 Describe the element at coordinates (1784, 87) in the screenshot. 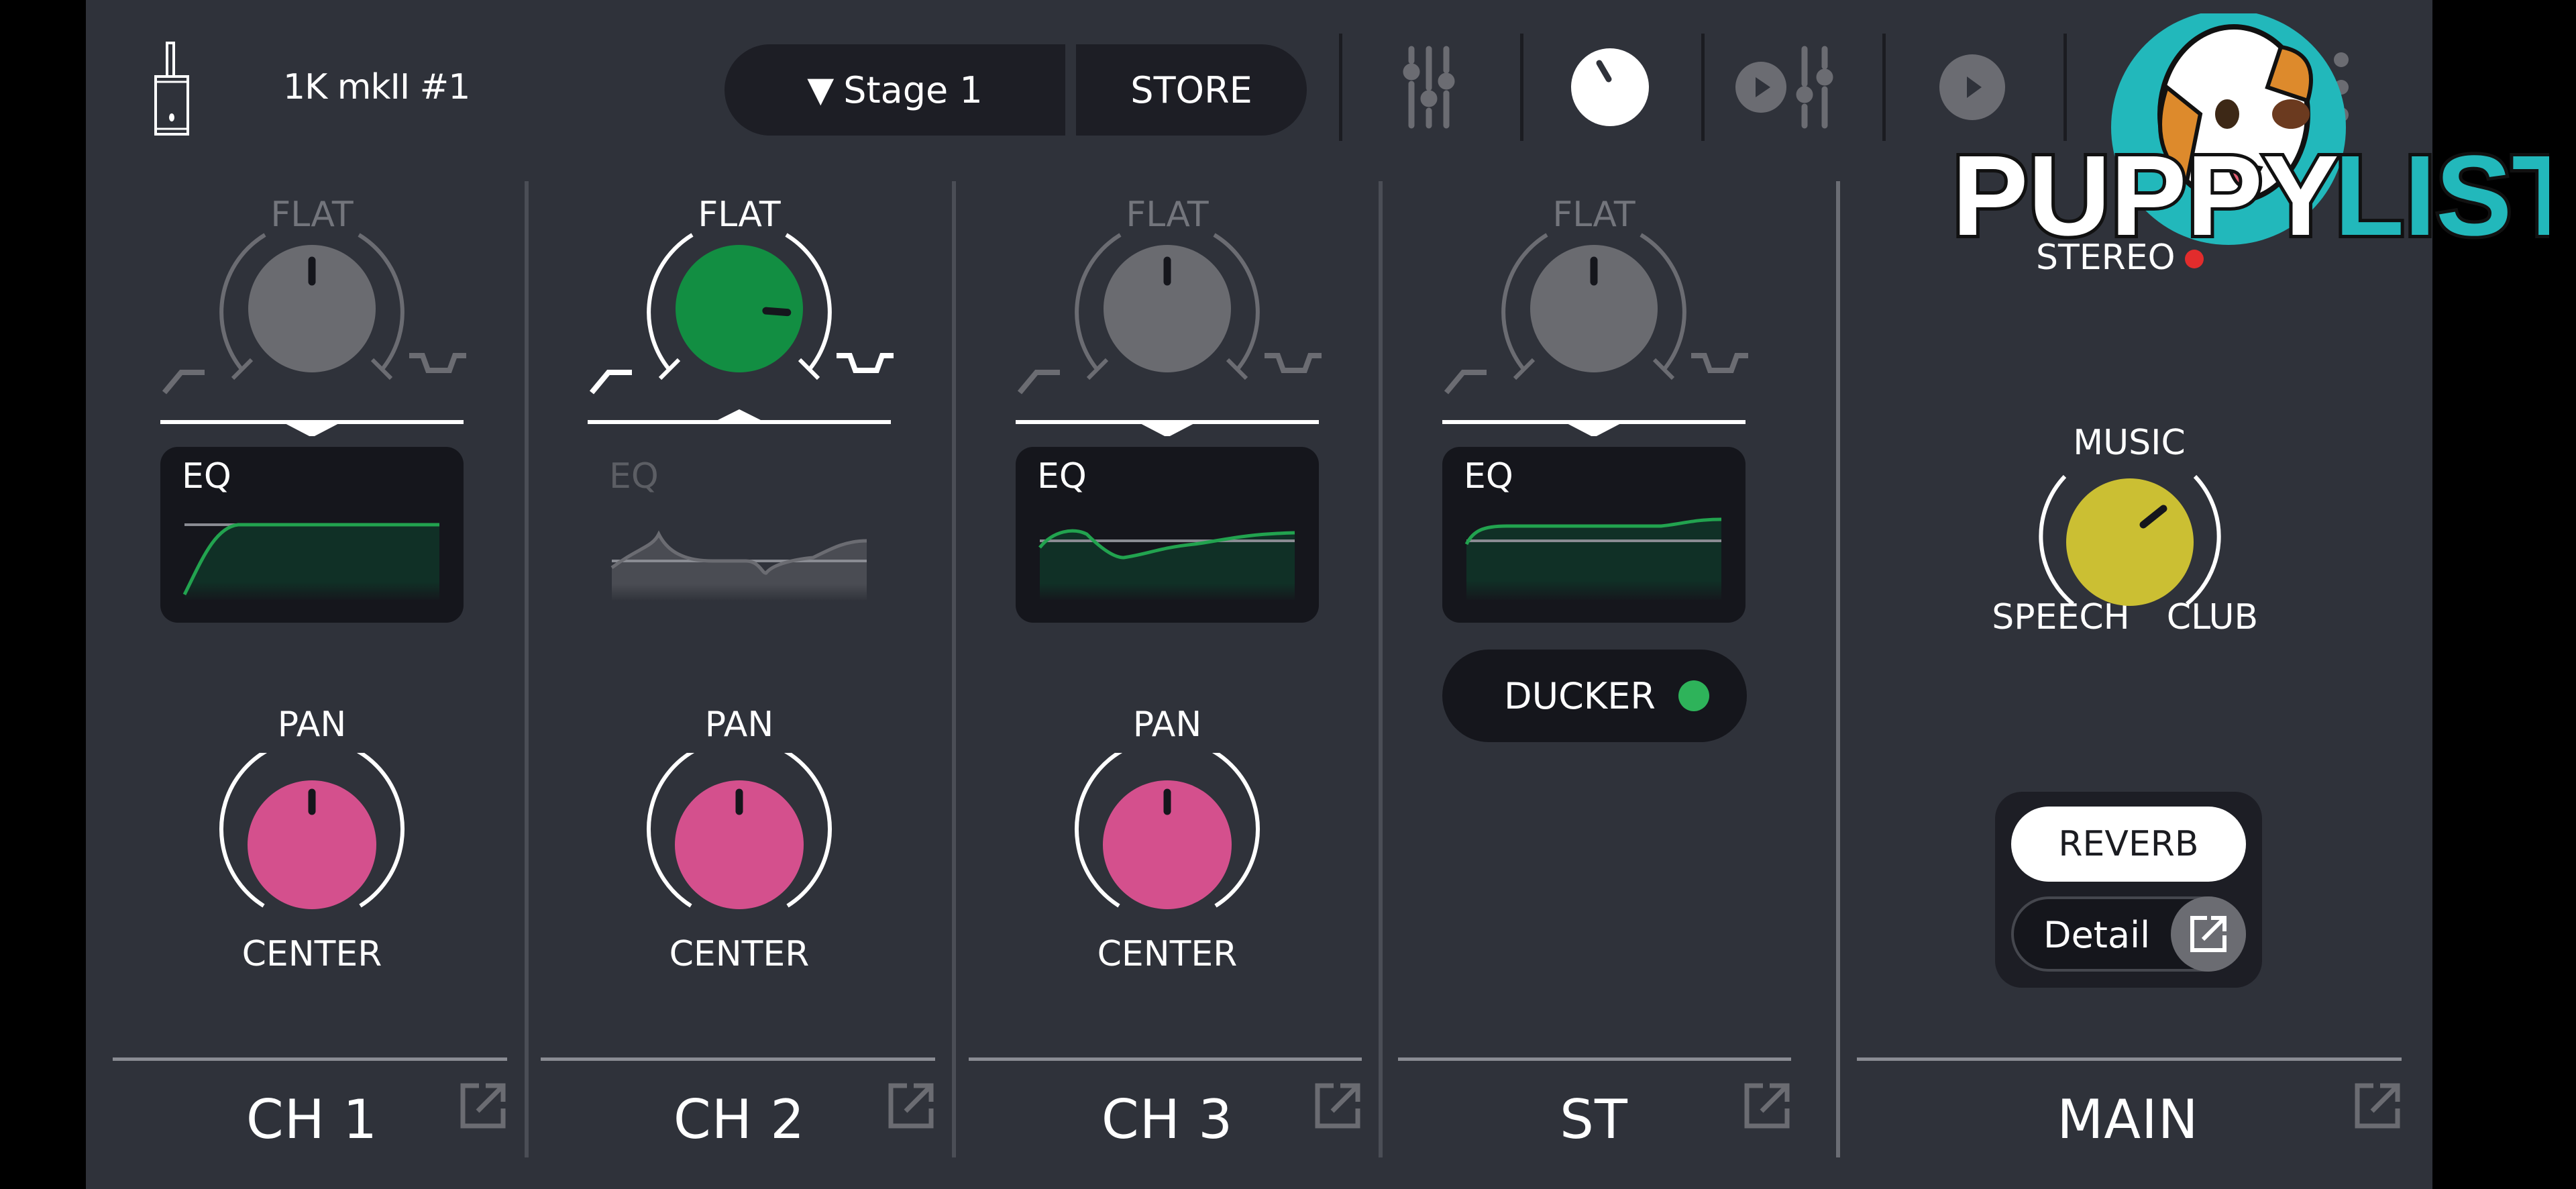

I see `play-faders-icon` at that location.